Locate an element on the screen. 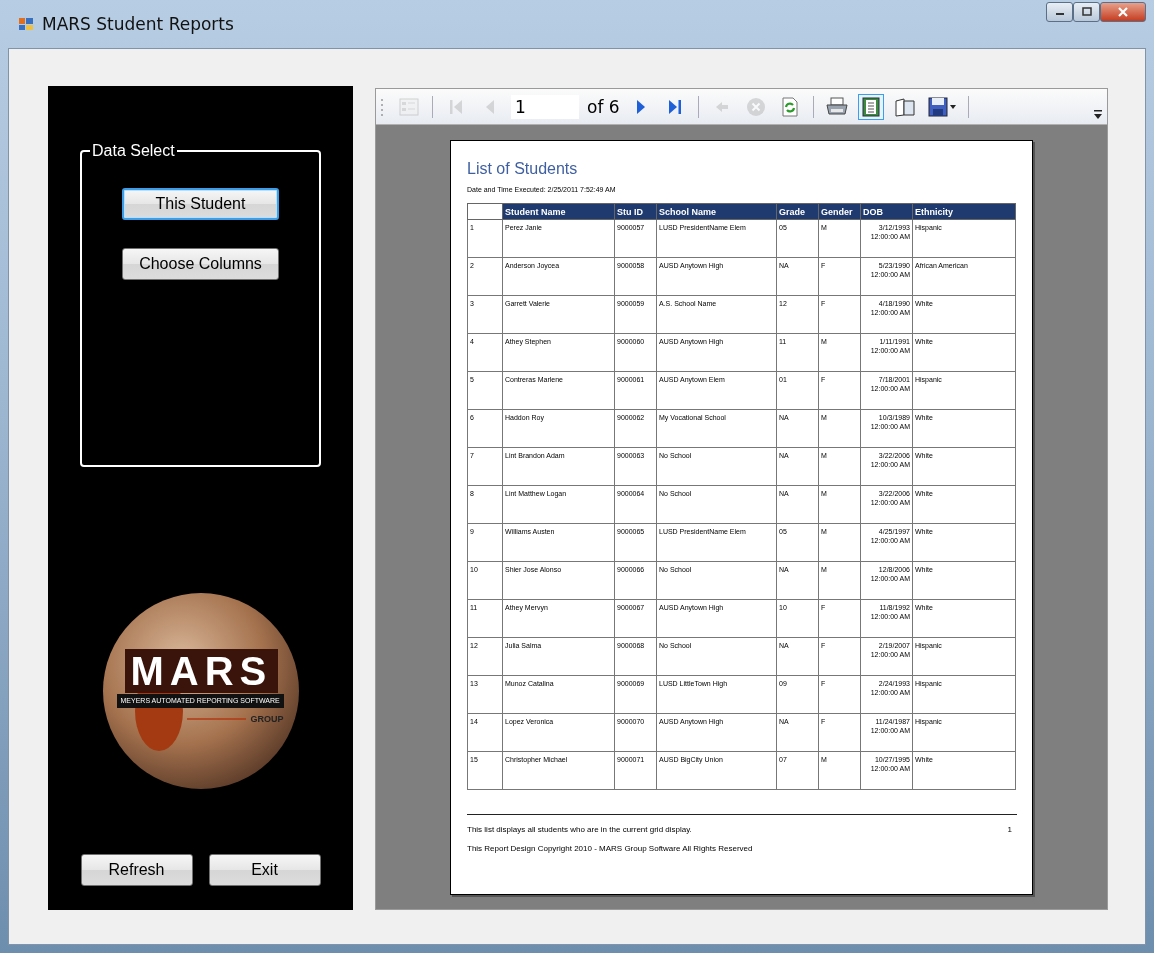 This screenshot has width=1154, height=953. page-icon is located at coordinates (870, 106).